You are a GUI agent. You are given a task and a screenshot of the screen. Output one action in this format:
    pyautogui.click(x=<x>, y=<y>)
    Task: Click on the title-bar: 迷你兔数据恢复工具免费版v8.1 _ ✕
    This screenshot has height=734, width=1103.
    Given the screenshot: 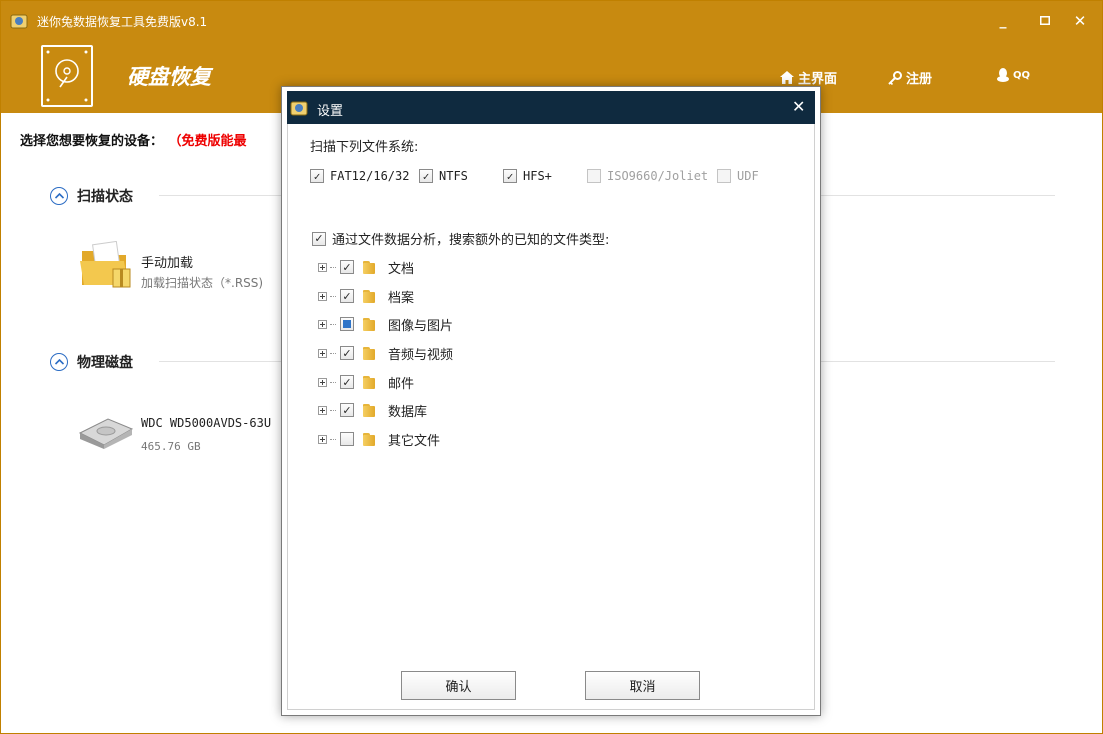 What is the action you would take?
    pyautogui.click(x=551, y=21)
    